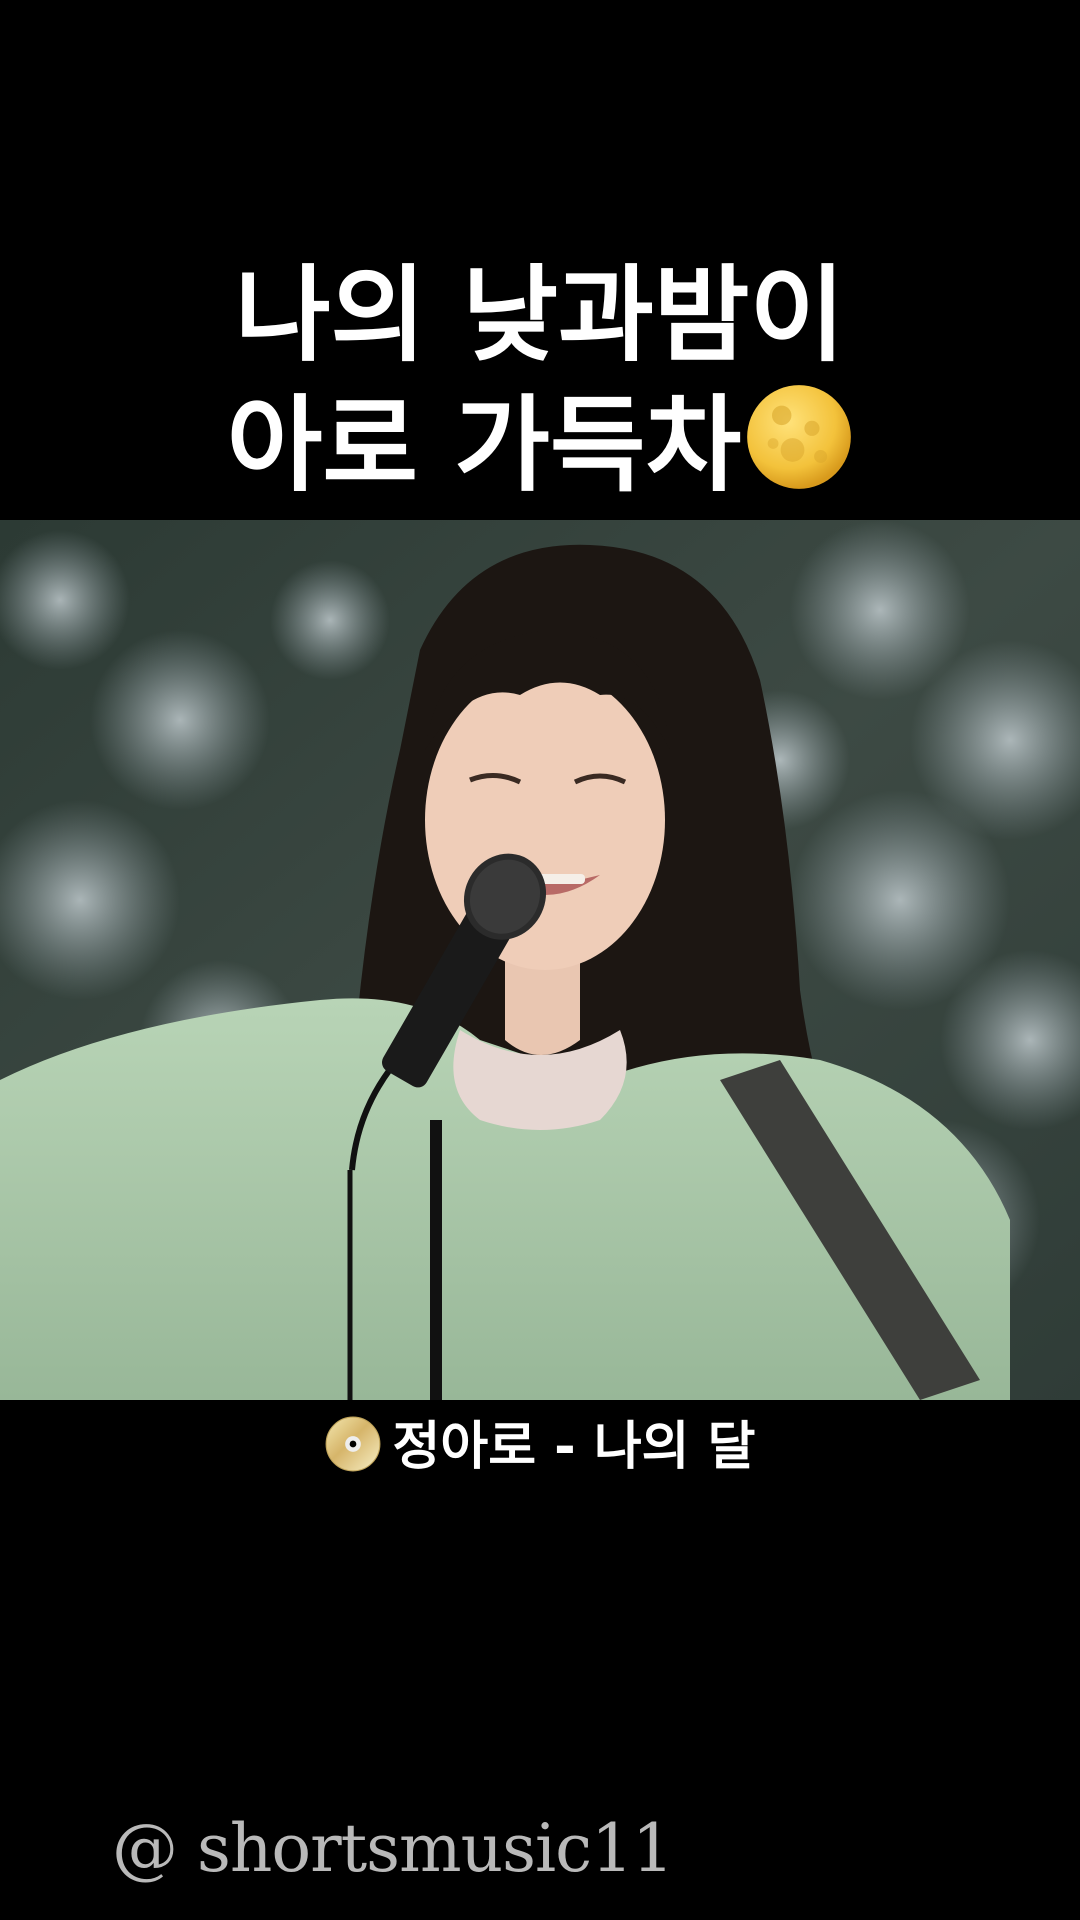 This screenshot has height=1920, width=1080. Describe the element at coordinates (352, 1444) in the screenshot. I see `cd-icon` at that location.